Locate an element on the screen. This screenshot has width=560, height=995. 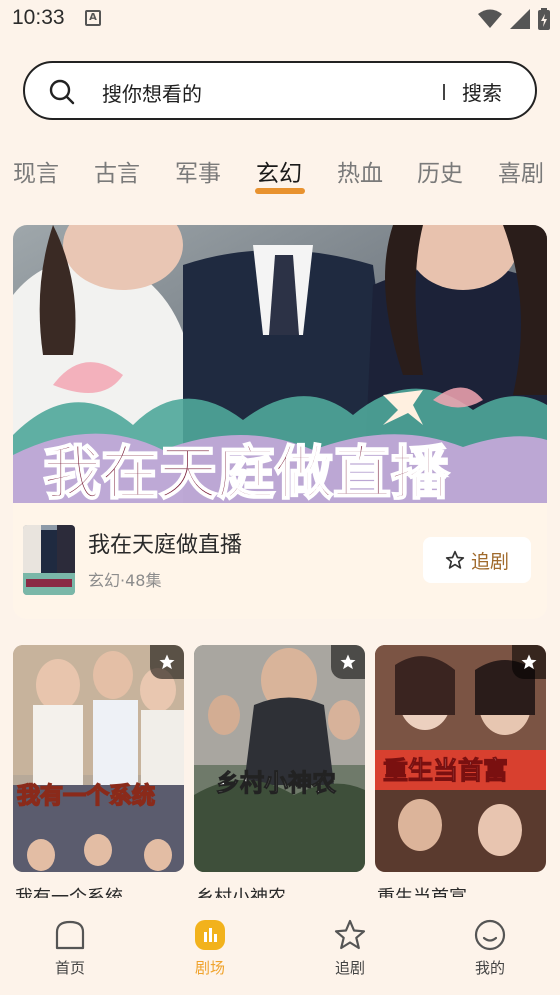
drama-card-poster: 重生当首富 is located at coordinates (460, 758).